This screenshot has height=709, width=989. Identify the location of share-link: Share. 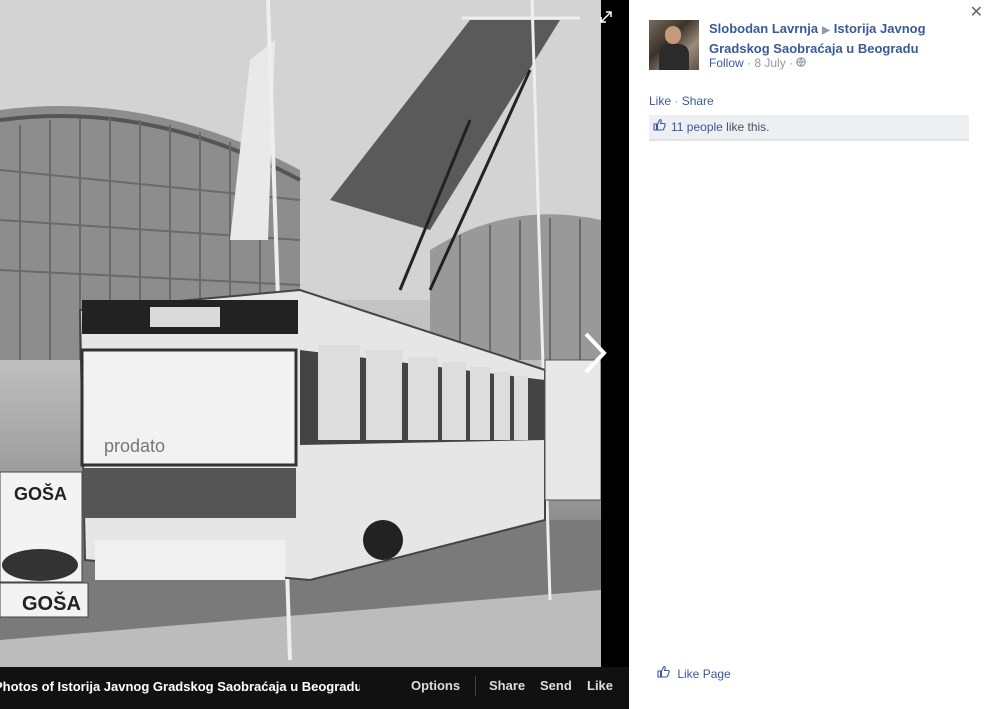
(698, 101).